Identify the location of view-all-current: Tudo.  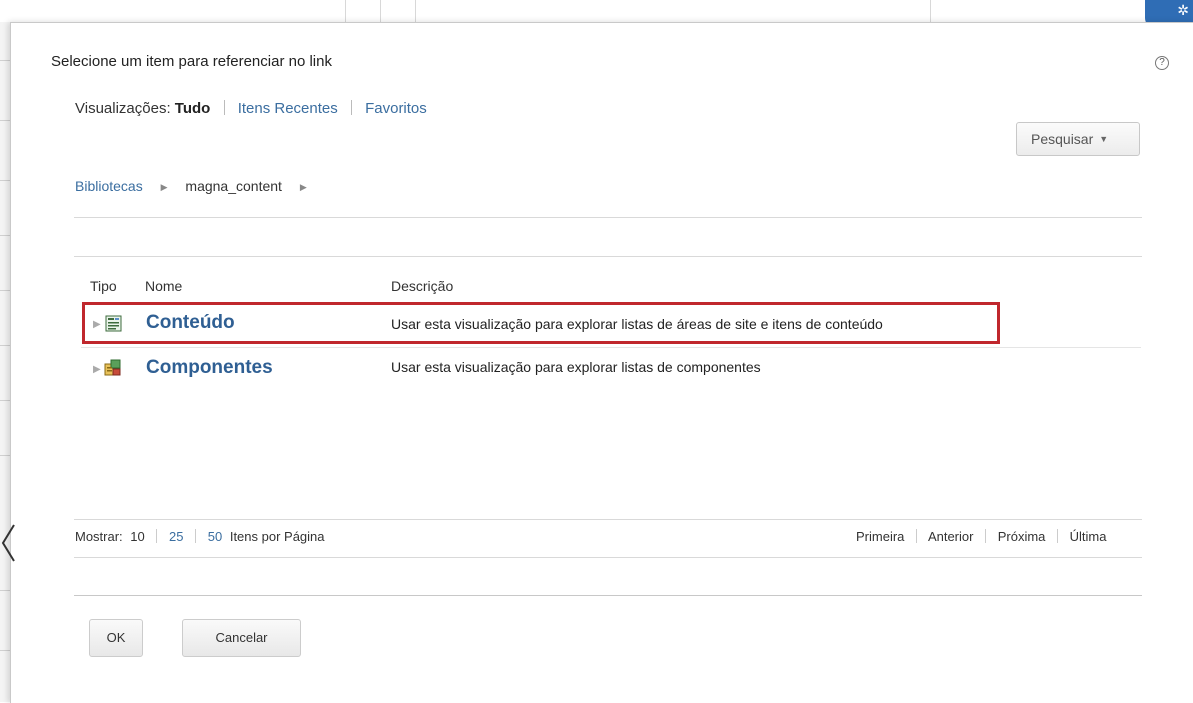
(192, 108).